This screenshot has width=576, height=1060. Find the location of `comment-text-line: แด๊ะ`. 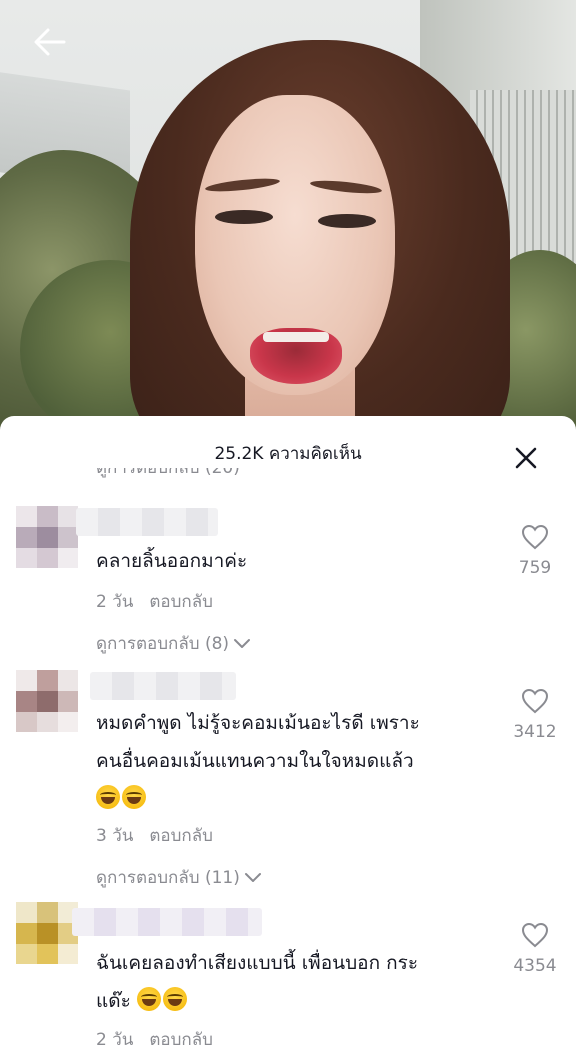

comment-text-line: แด๊ะ is located at coordinates (301, 1001).